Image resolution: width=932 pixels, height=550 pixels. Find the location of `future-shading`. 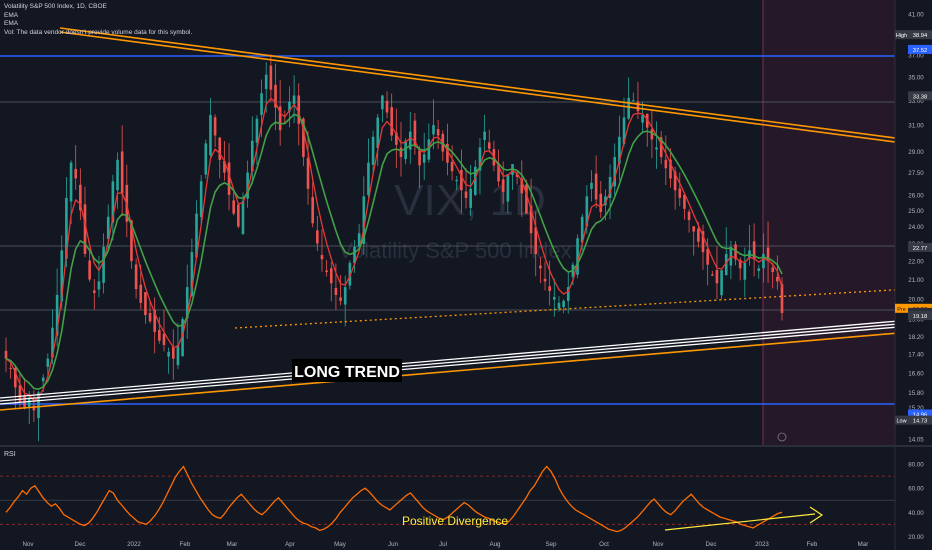

future-shading is located at coordinates (829, 223).